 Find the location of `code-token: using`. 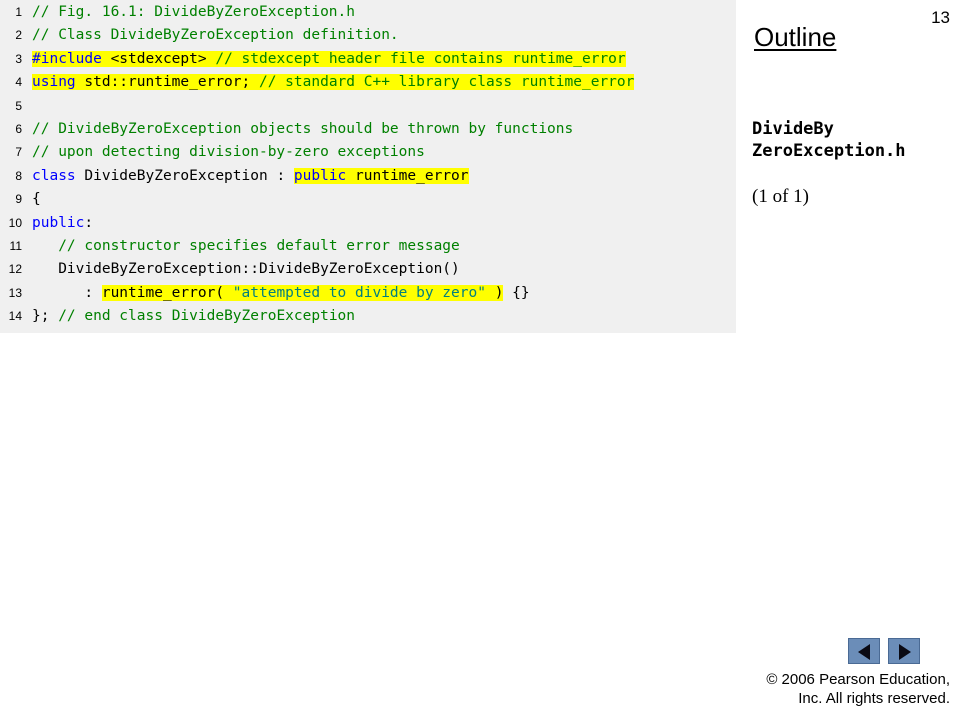

code-token: using is located at coordinates (54, 82).